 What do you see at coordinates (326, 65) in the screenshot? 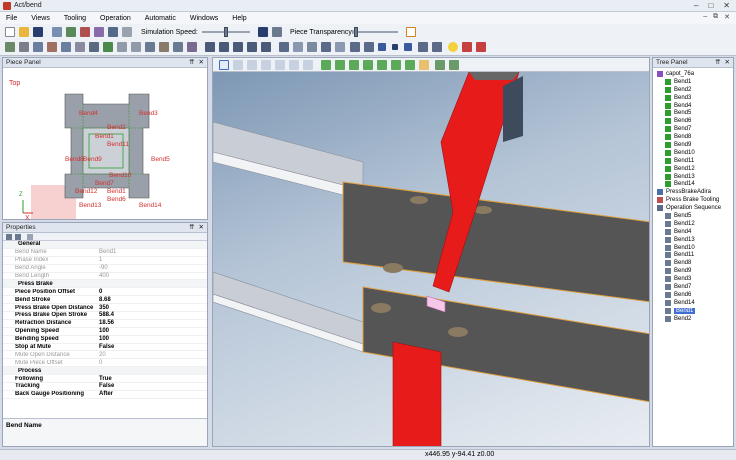
I see `cube-1-icon` at bounding box center [326, 65].